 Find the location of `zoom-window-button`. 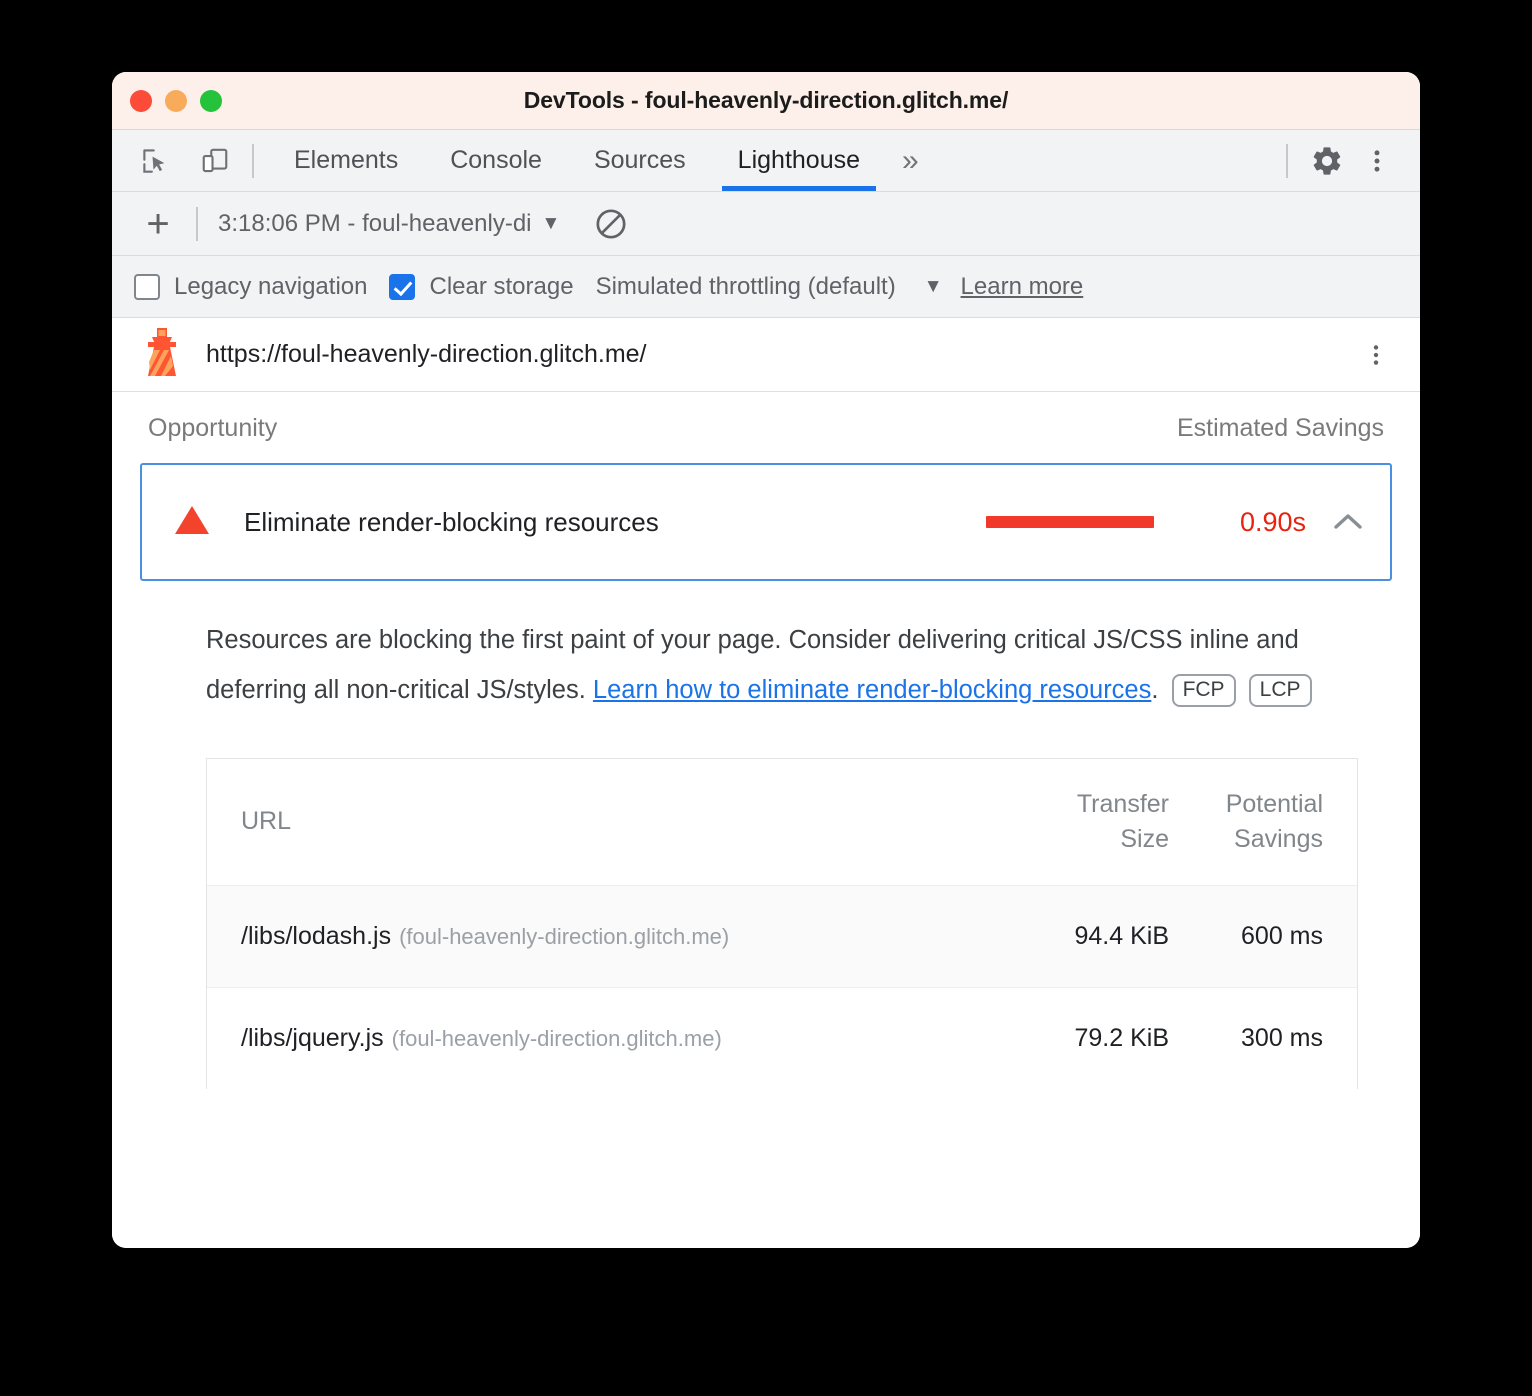

zoom-window-button is located at coordinates (211, 100).